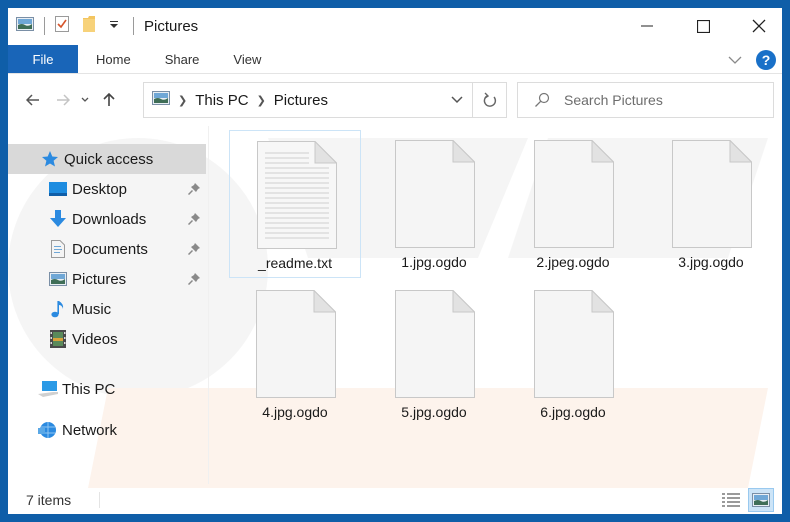 The image size is (790, 522). I want to click on refresh-icon, so click(489, 99).